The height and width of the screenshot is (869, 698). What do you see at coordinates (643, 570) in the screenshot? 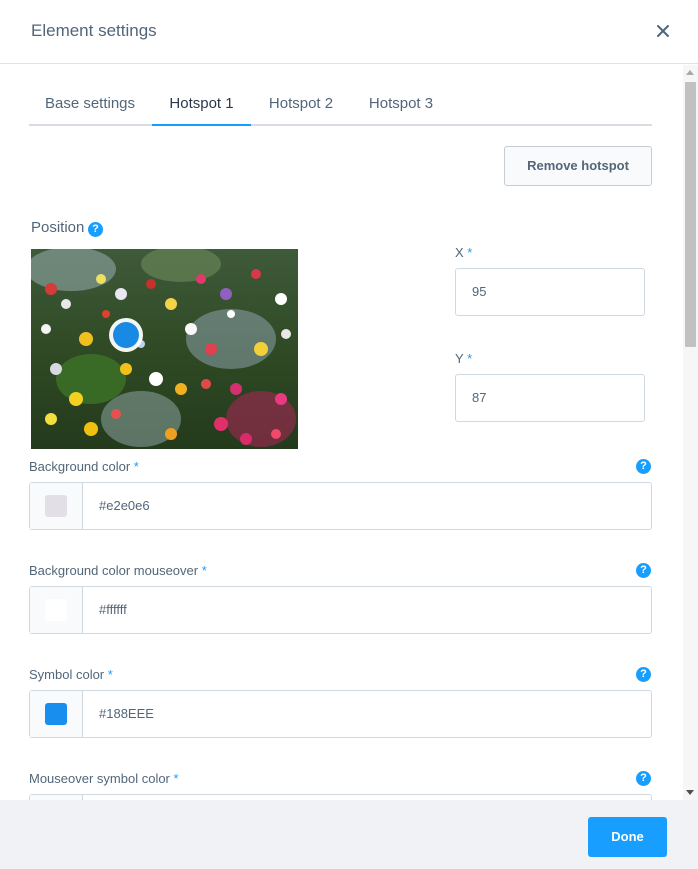
I see `background-color-mouseover-help-icon: ?` at bounding box center [643, 570].